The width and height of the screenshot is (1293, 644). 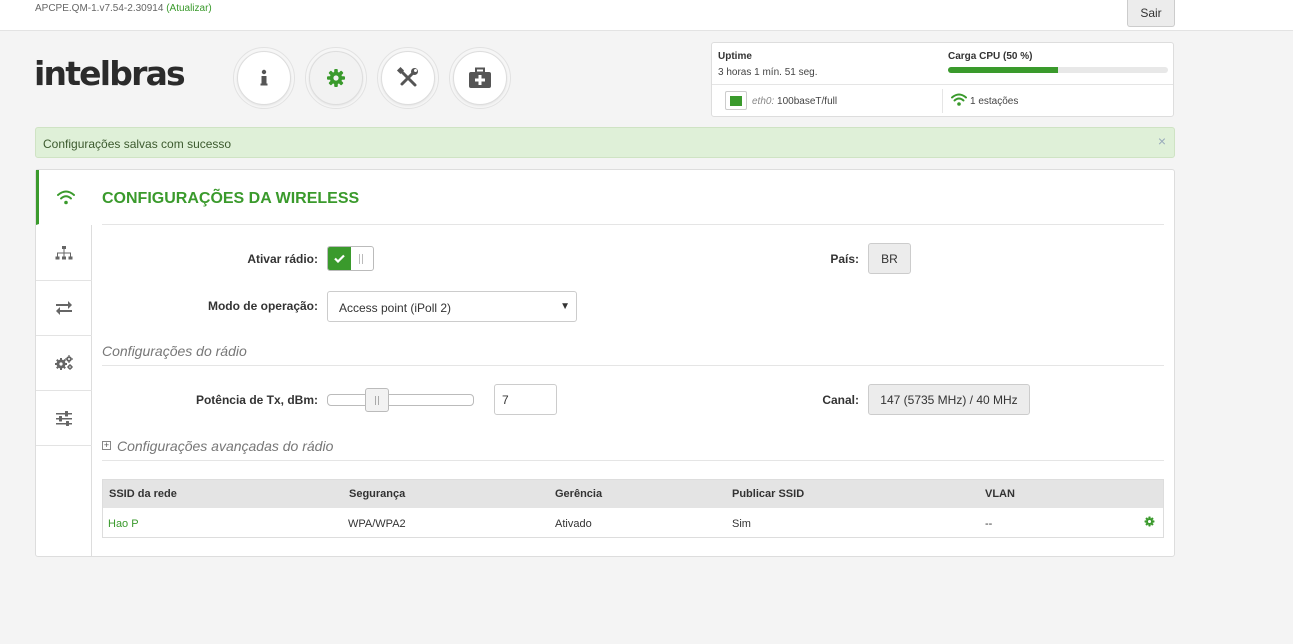 I want to click on operation-mode-value: Access point (iPoll 2), so click(x=395, y=308).